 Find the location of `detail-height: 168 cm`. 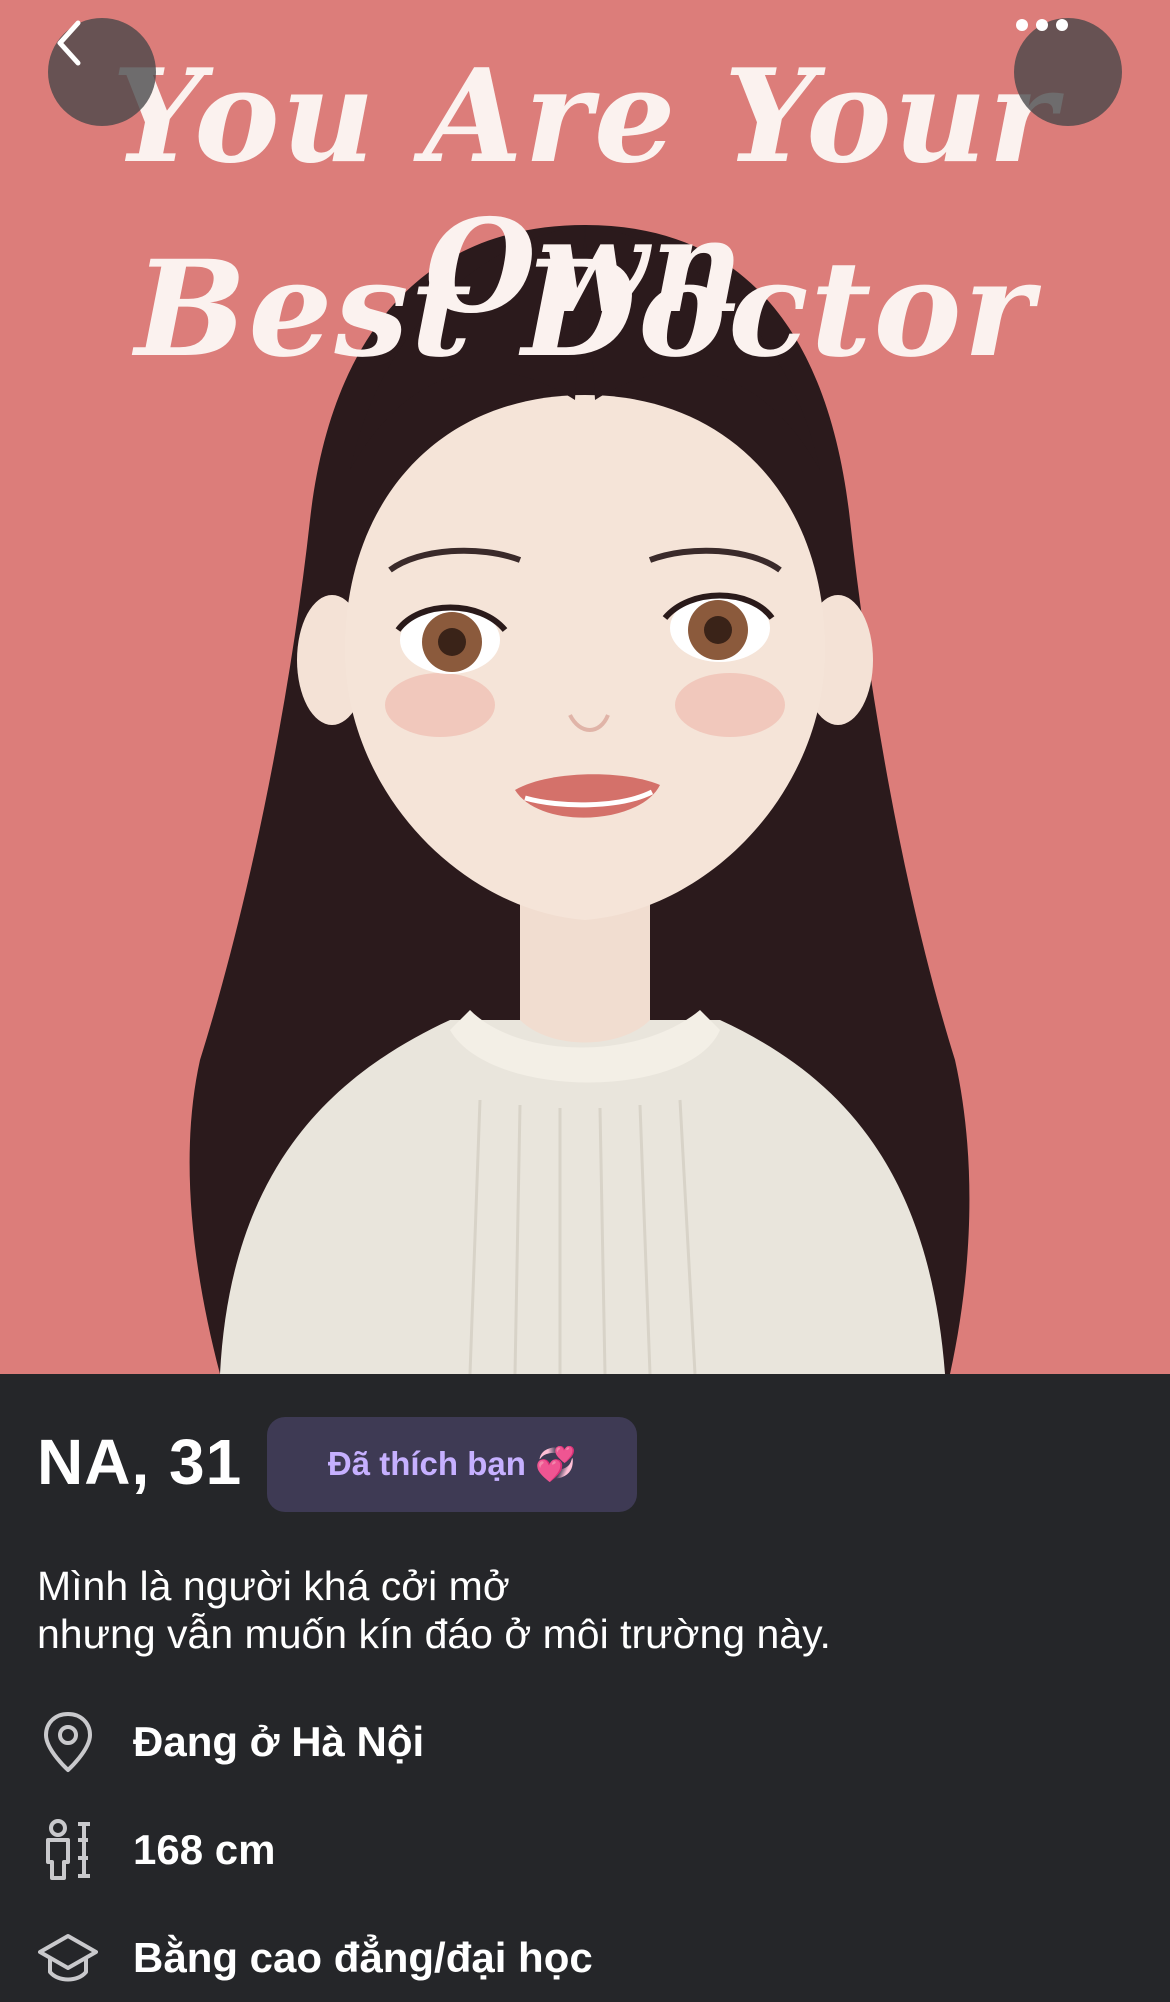

detail-height: 168 cm is located at coordinates (585, 1850).